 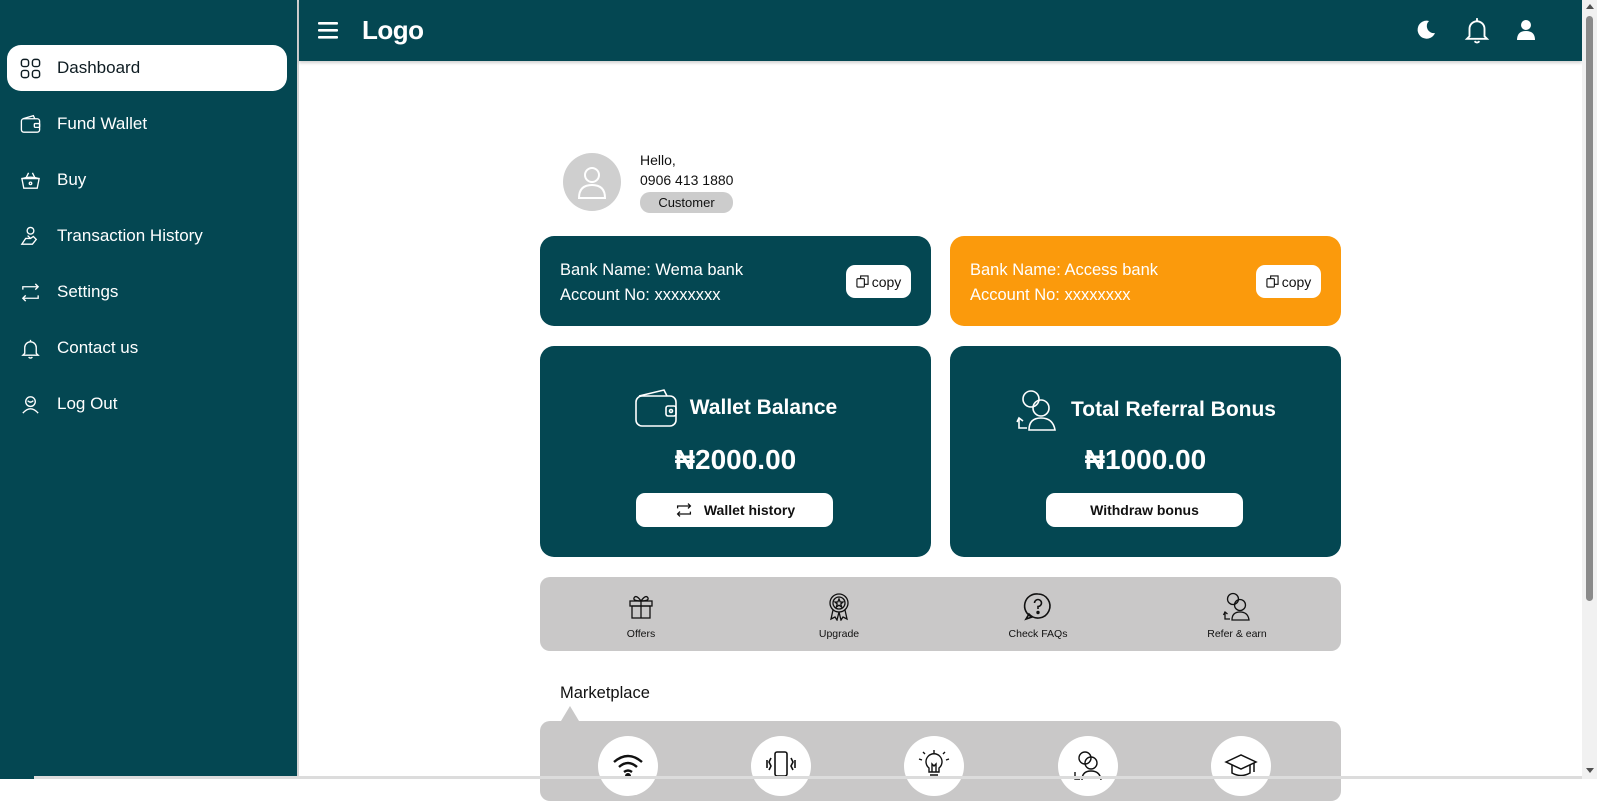 I want to click on quick-link-refer-earn: Refer & earn, so click(x=1237, y=615).